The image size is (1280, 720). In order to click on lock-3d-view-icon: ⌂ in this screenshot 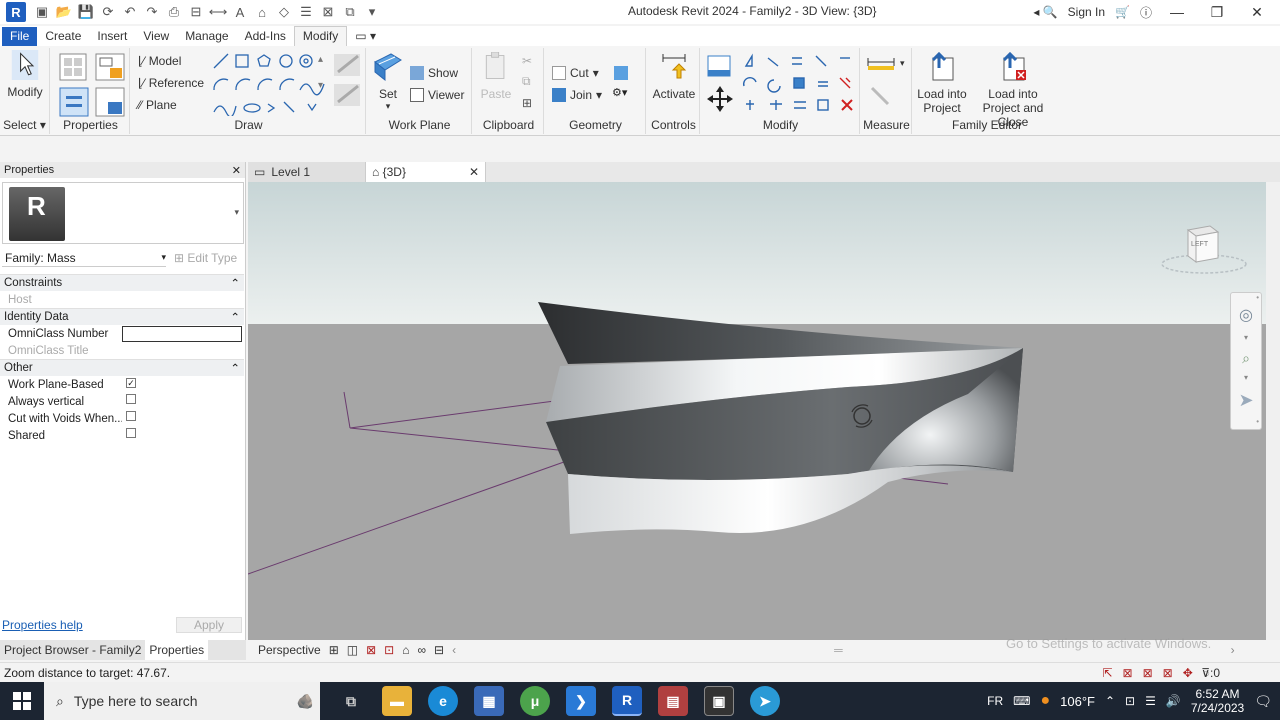, I will do `click(405, 650)`.